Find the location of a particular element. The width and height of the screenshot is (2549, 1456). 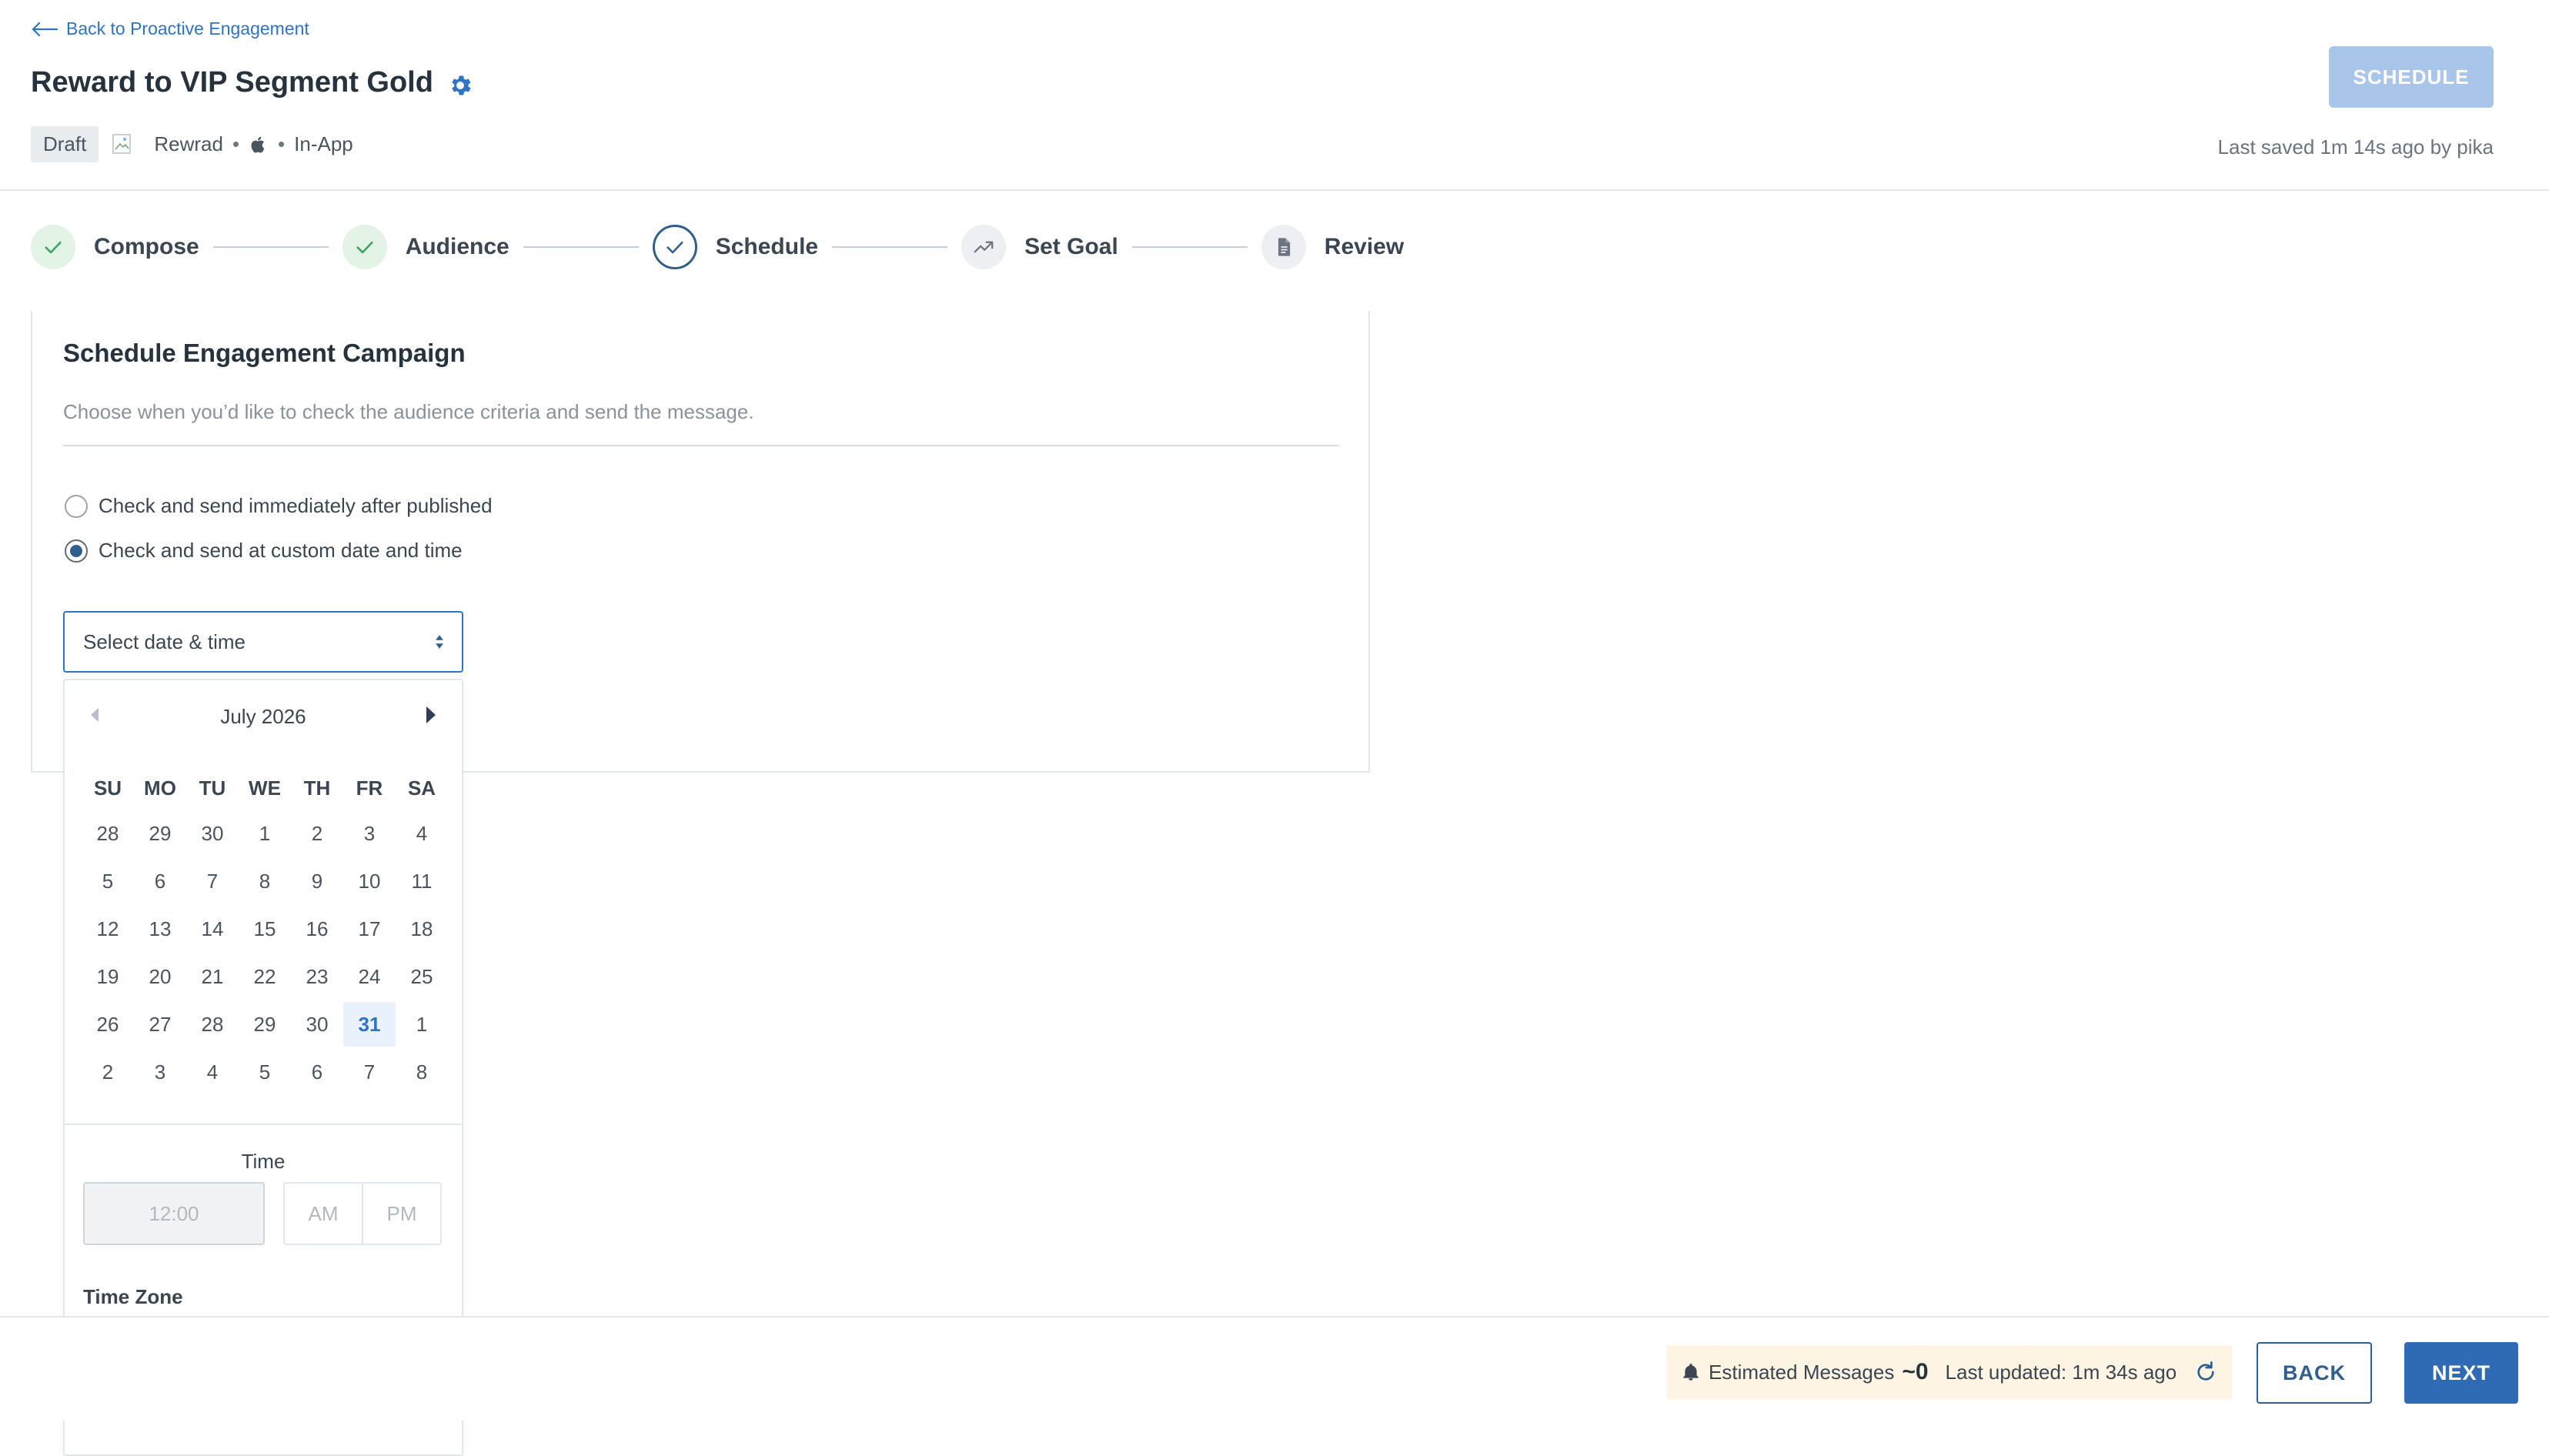

last-saved-text: Last saved 1m 14s ago by pika is located at coordinates (2355, 147).